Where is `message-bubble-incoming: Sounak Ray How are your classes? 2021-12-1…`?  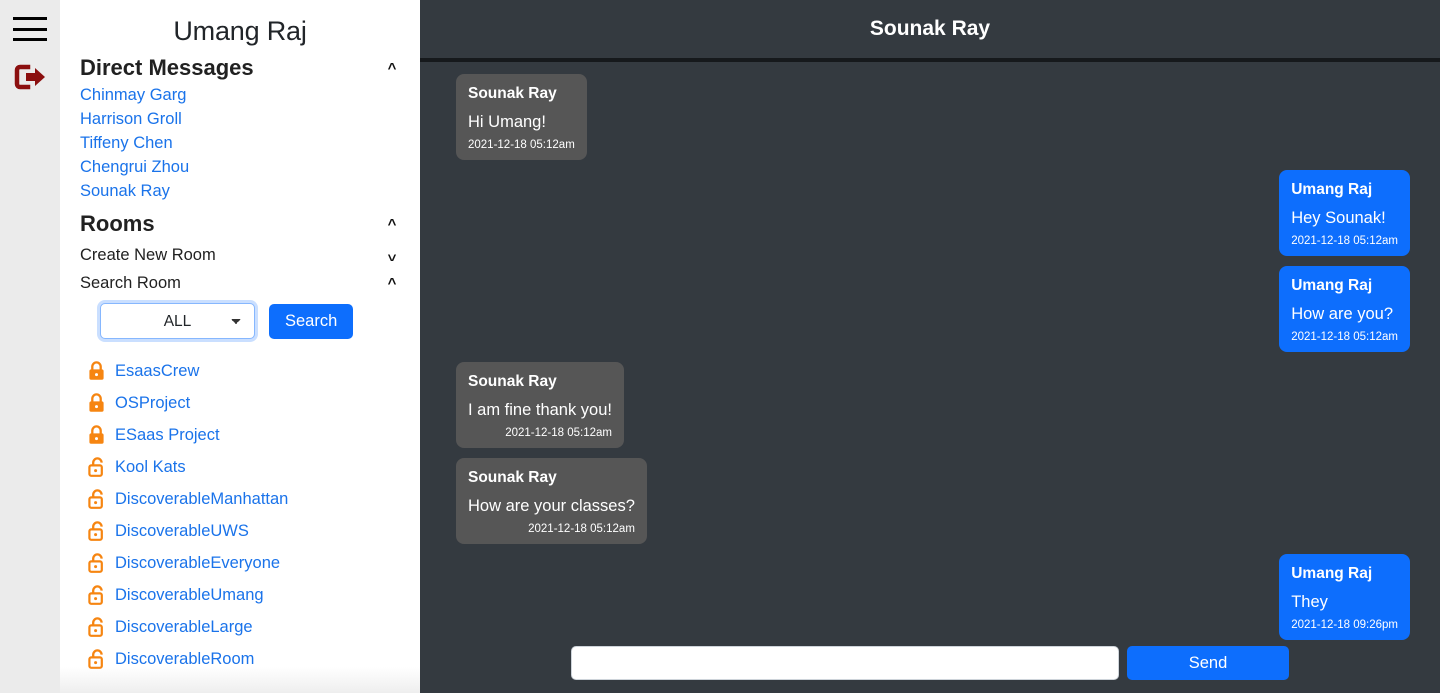
message-bubble-incoming: Sounak Ray How are your classes? 2021-12-1… is located at coordinates (551, 501).